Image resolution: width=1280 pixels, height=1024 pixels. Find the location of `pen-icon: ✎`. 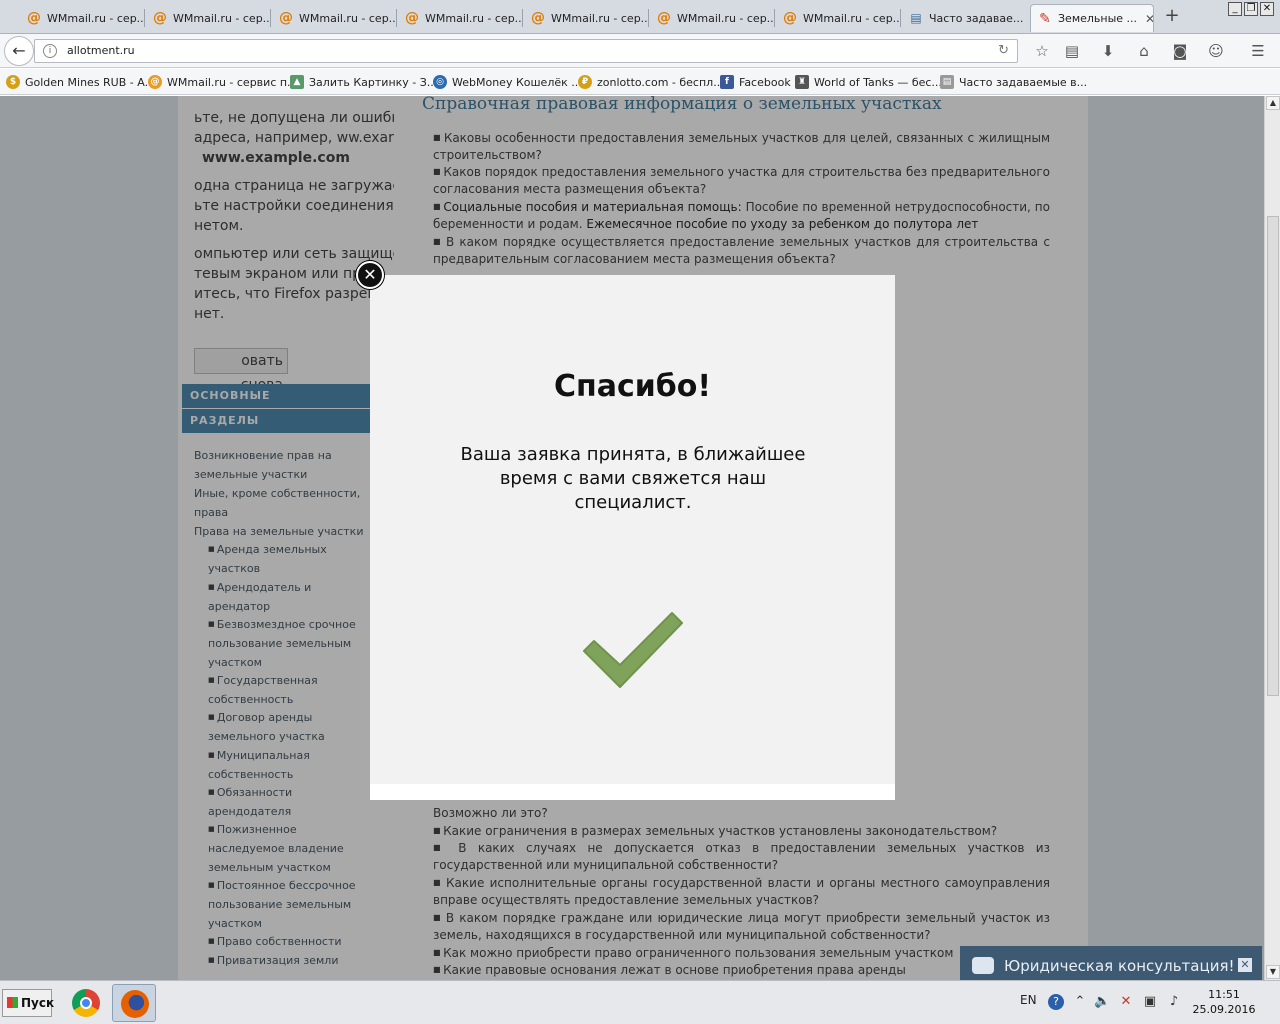

pen-icon: ✎ is located at coordinates (1045, 18).